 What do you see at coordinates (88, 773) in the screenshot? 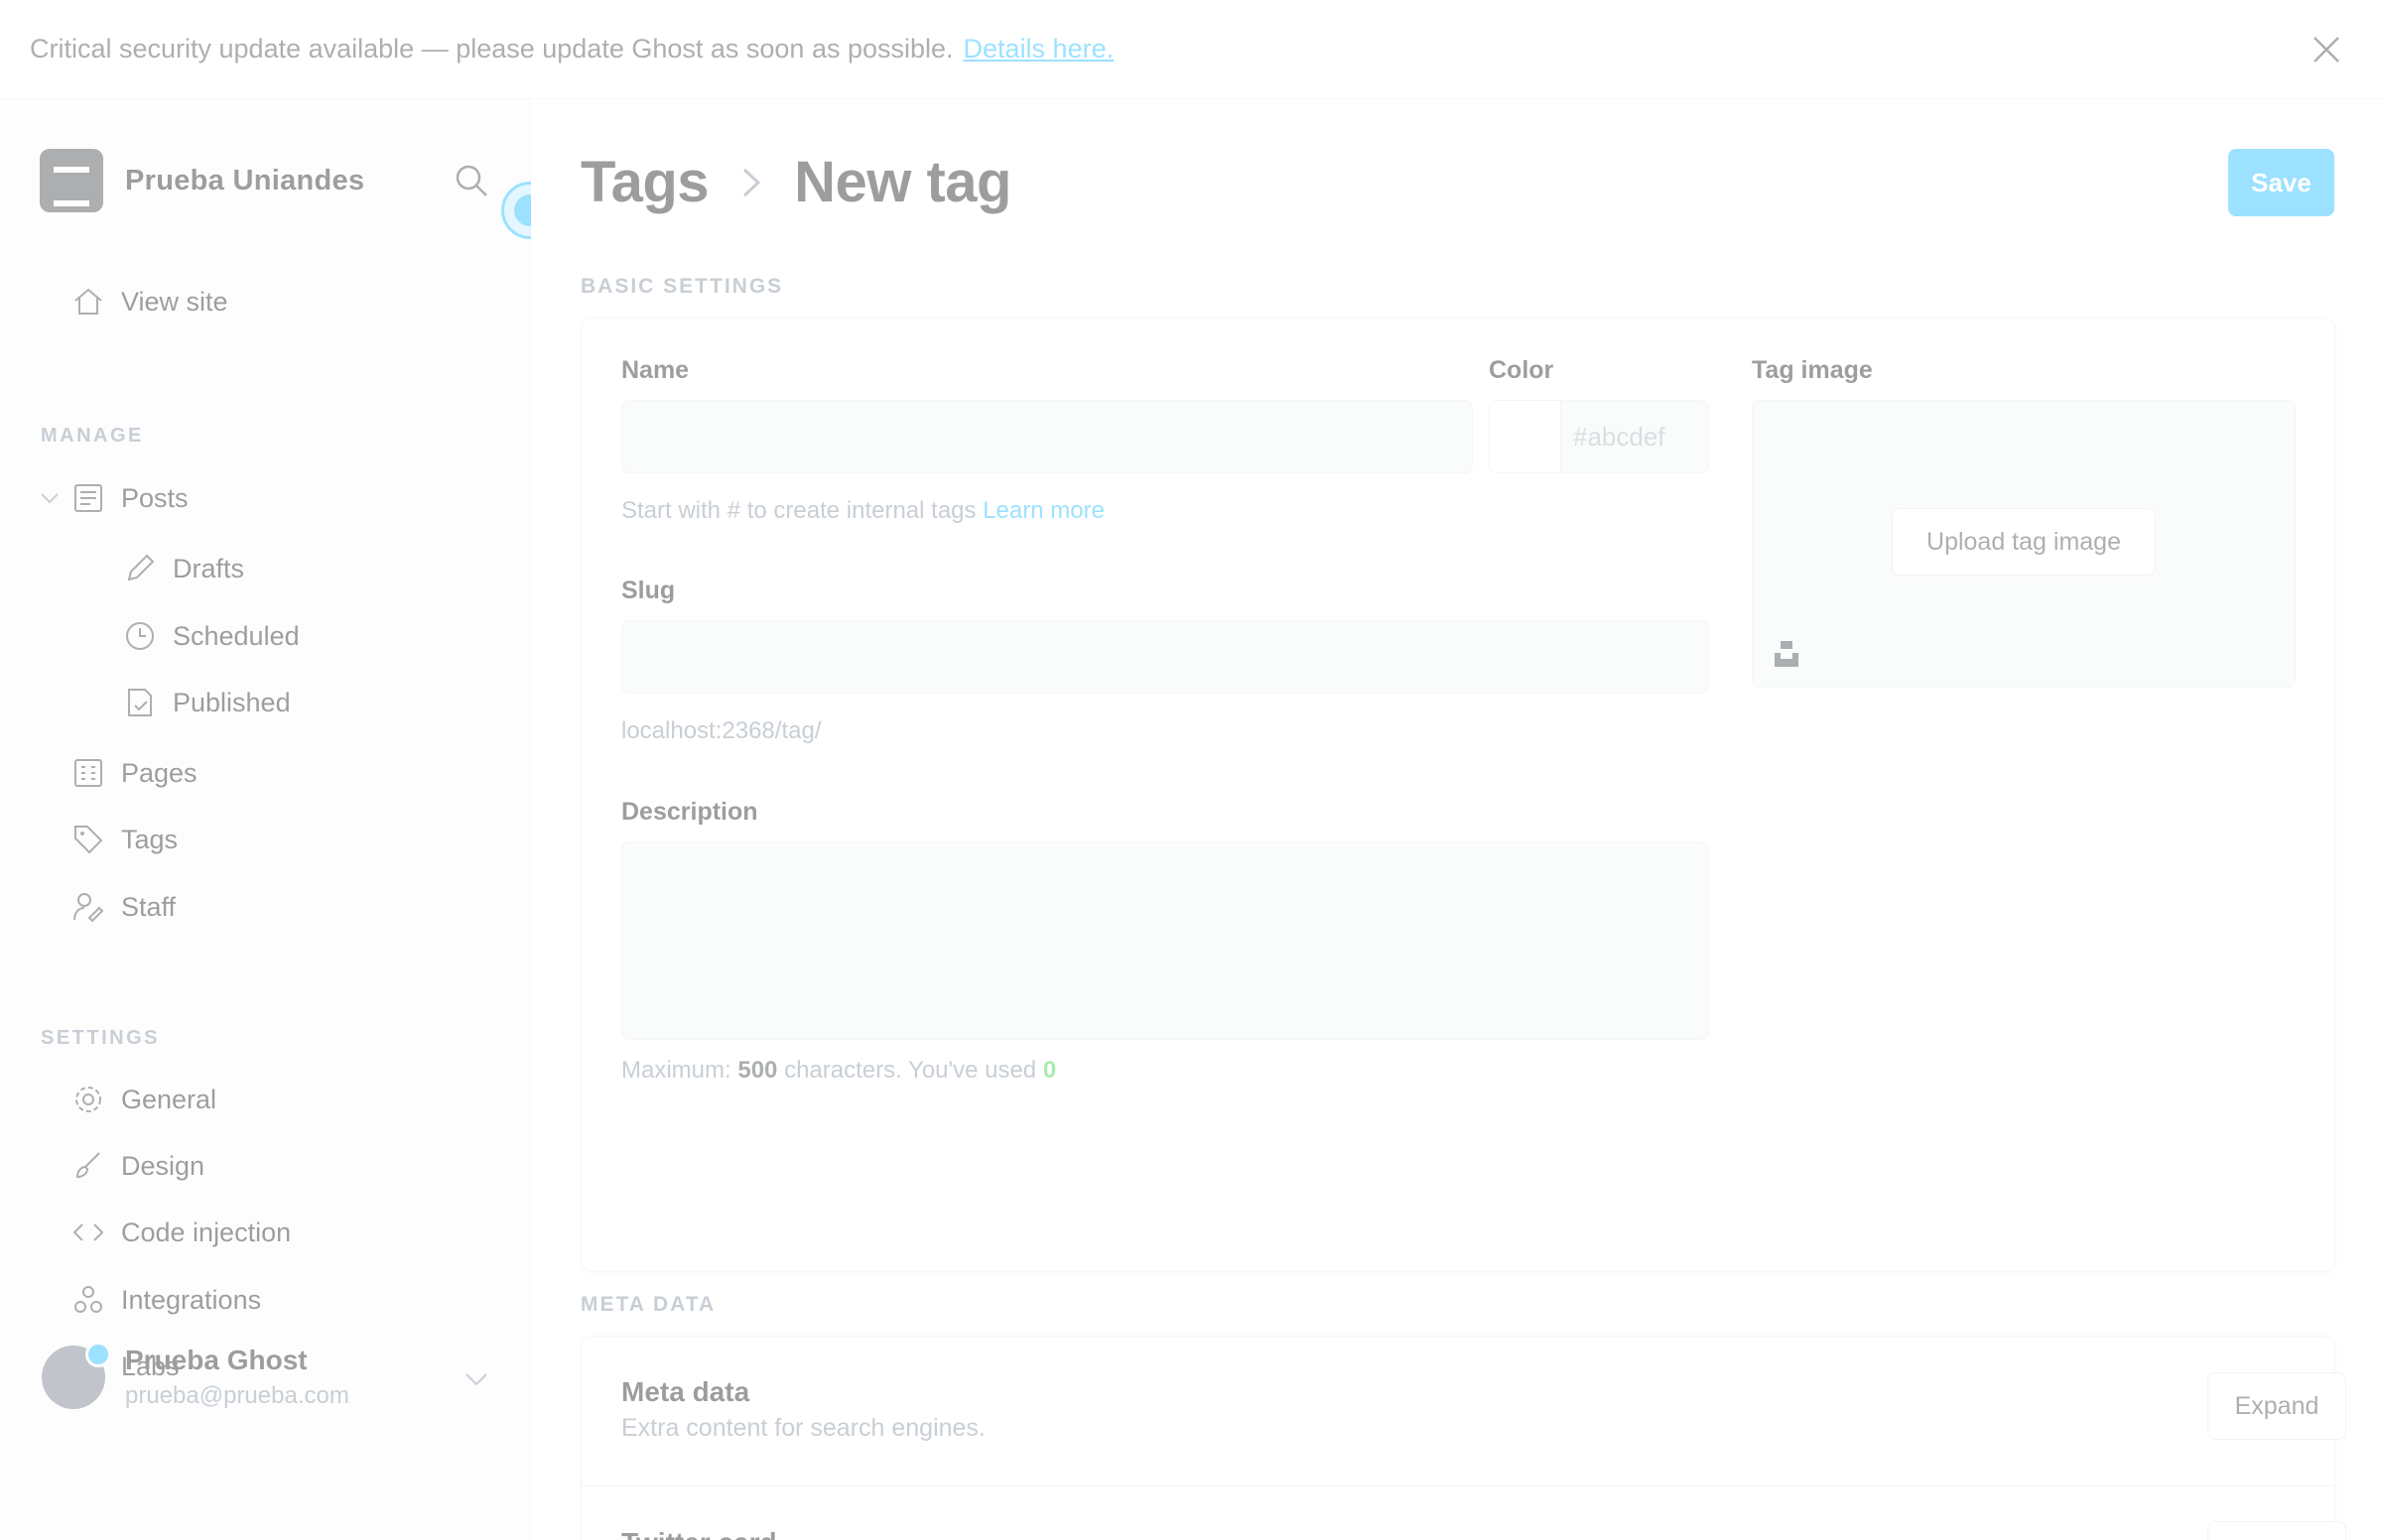
I see `pages-icon` at bounding box center [88, 773].